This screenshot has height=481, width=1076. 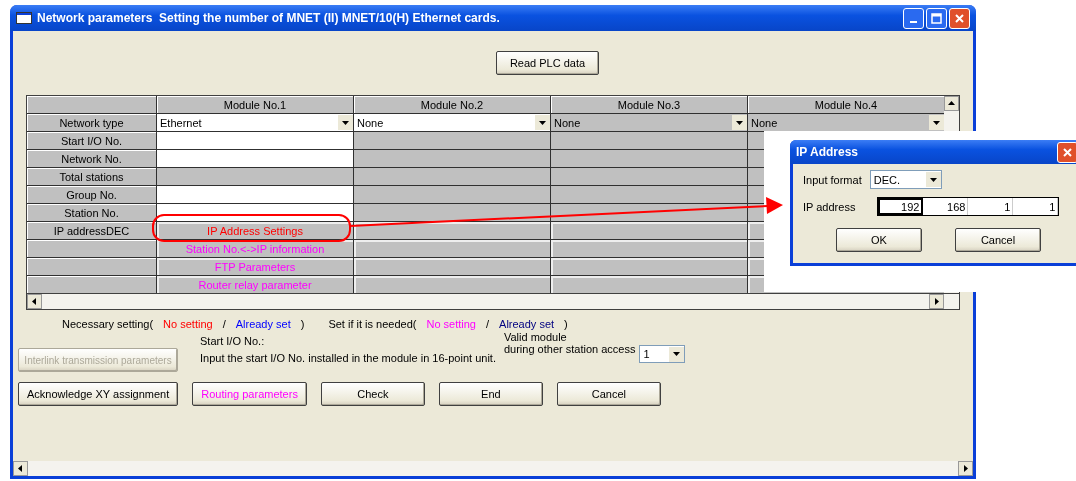 I want to click on window-title: Network parameters Setting the number of MNET (II) MNET/10(H) Ethernet cards., so click(x=269, y=18).